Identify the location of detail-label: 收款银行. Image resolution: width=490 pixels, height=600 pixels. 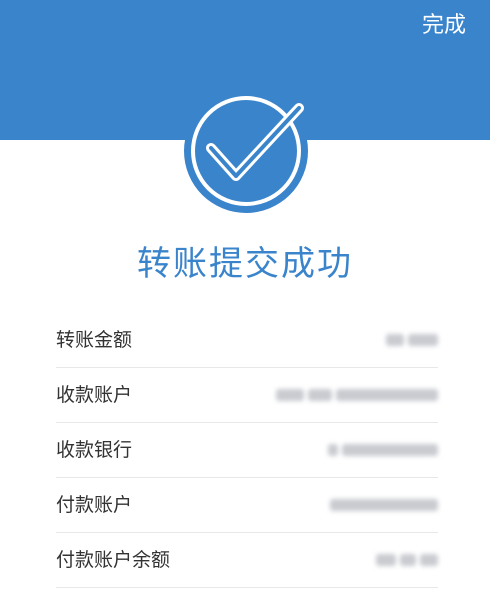
(94, 450).